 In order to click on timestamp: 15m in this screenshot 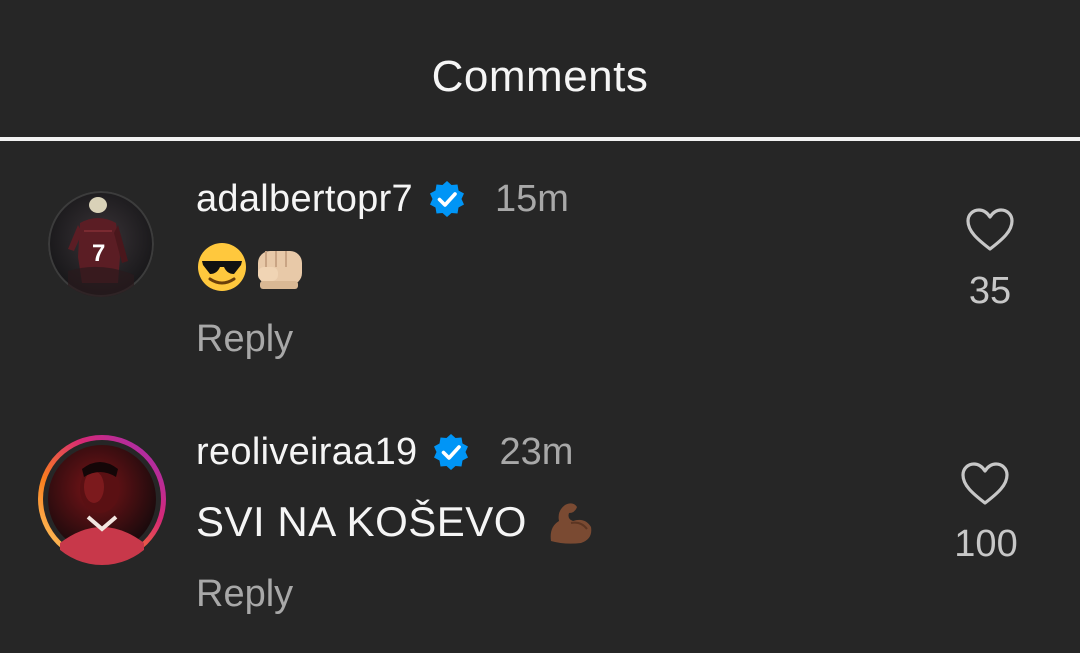, I will do `click(531, 198)`.